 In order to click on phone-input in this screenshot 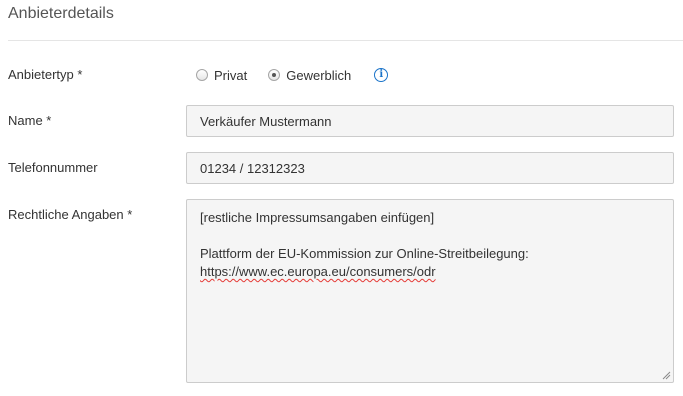, I will do `click(430, 168)`.